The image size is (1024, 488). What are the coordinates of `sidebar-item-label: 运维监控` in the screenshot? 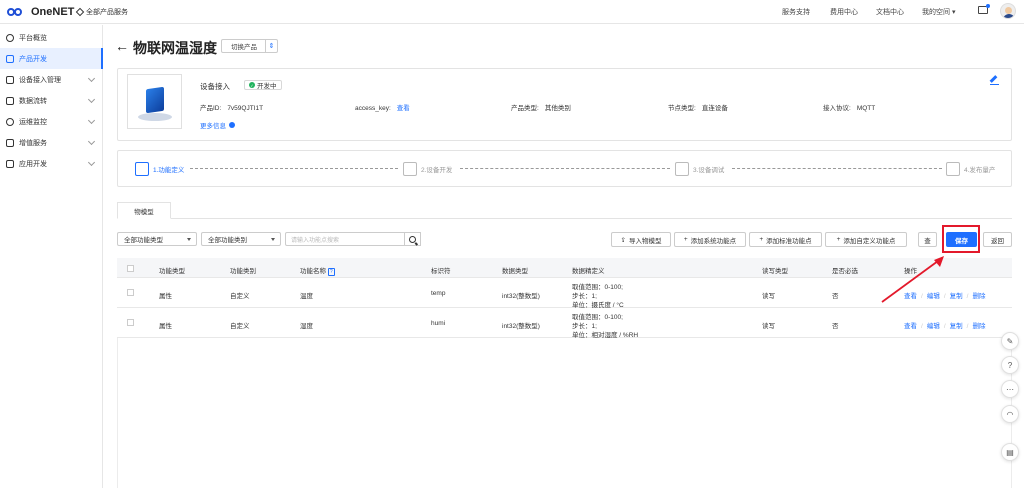 It's located at (33, 122).